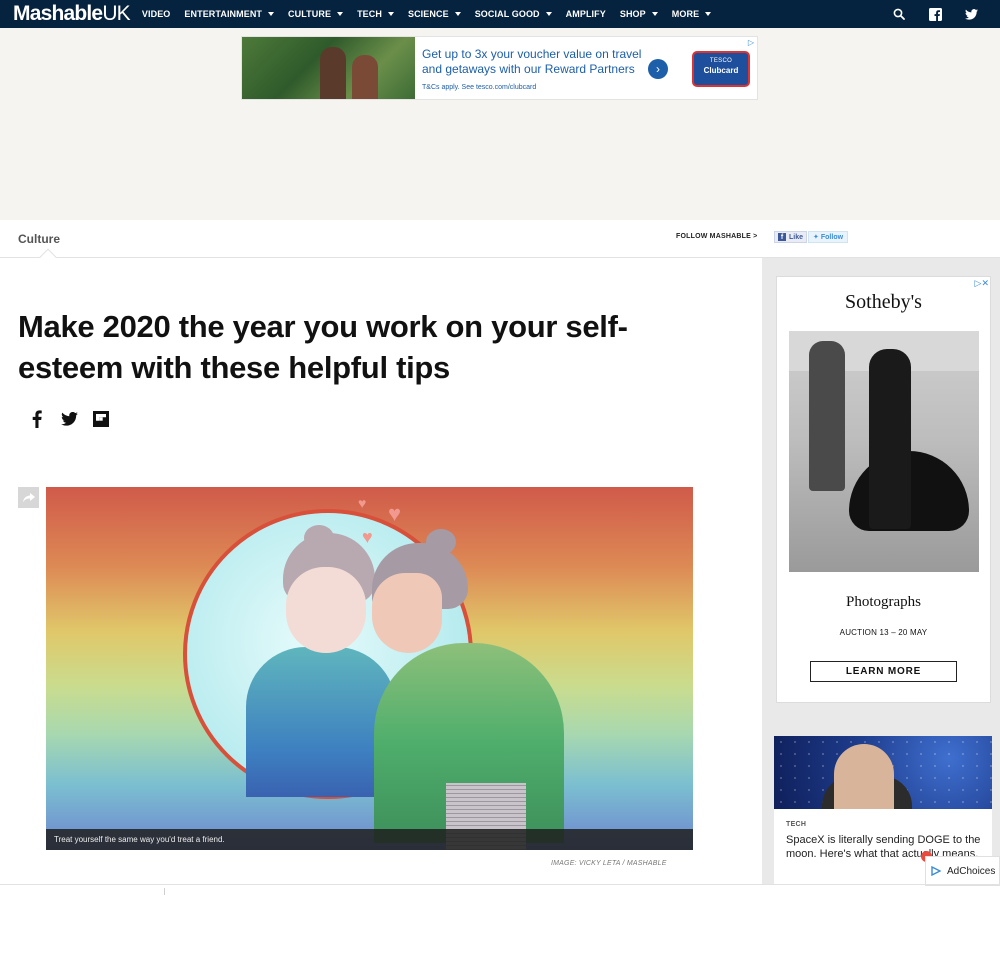 The height and width of the screenshot is (970, 1000). What do you see at coordinates (751, 42) in the screenshot?
I see `adchoices-icon: ▷` at bounding box center [751, 42].